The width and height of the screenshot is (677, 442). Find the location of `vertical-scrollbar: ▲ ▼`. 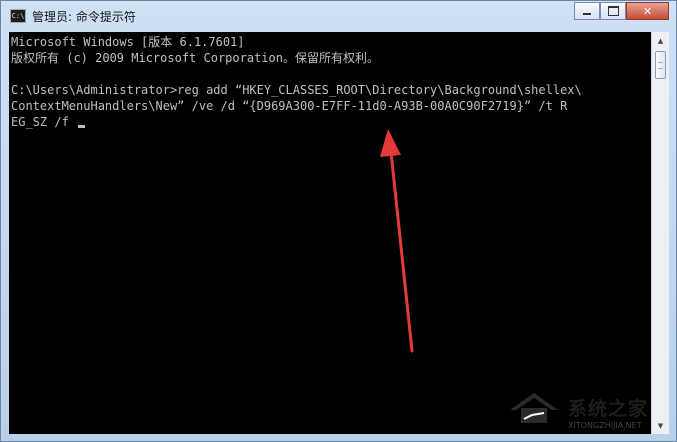

vertical-scrollbar: ▲ ▼ is located at coordinates (660, 233).